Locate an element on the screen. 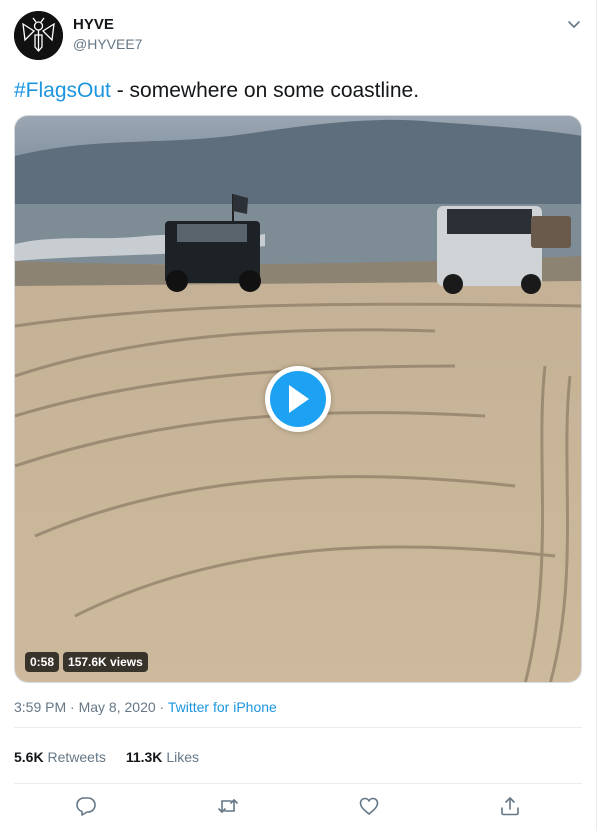 This screenshot has width=598, height=831. tweet-stats: 5.6K Retweets 11.3K Likes is located at coordinates (106, 757).